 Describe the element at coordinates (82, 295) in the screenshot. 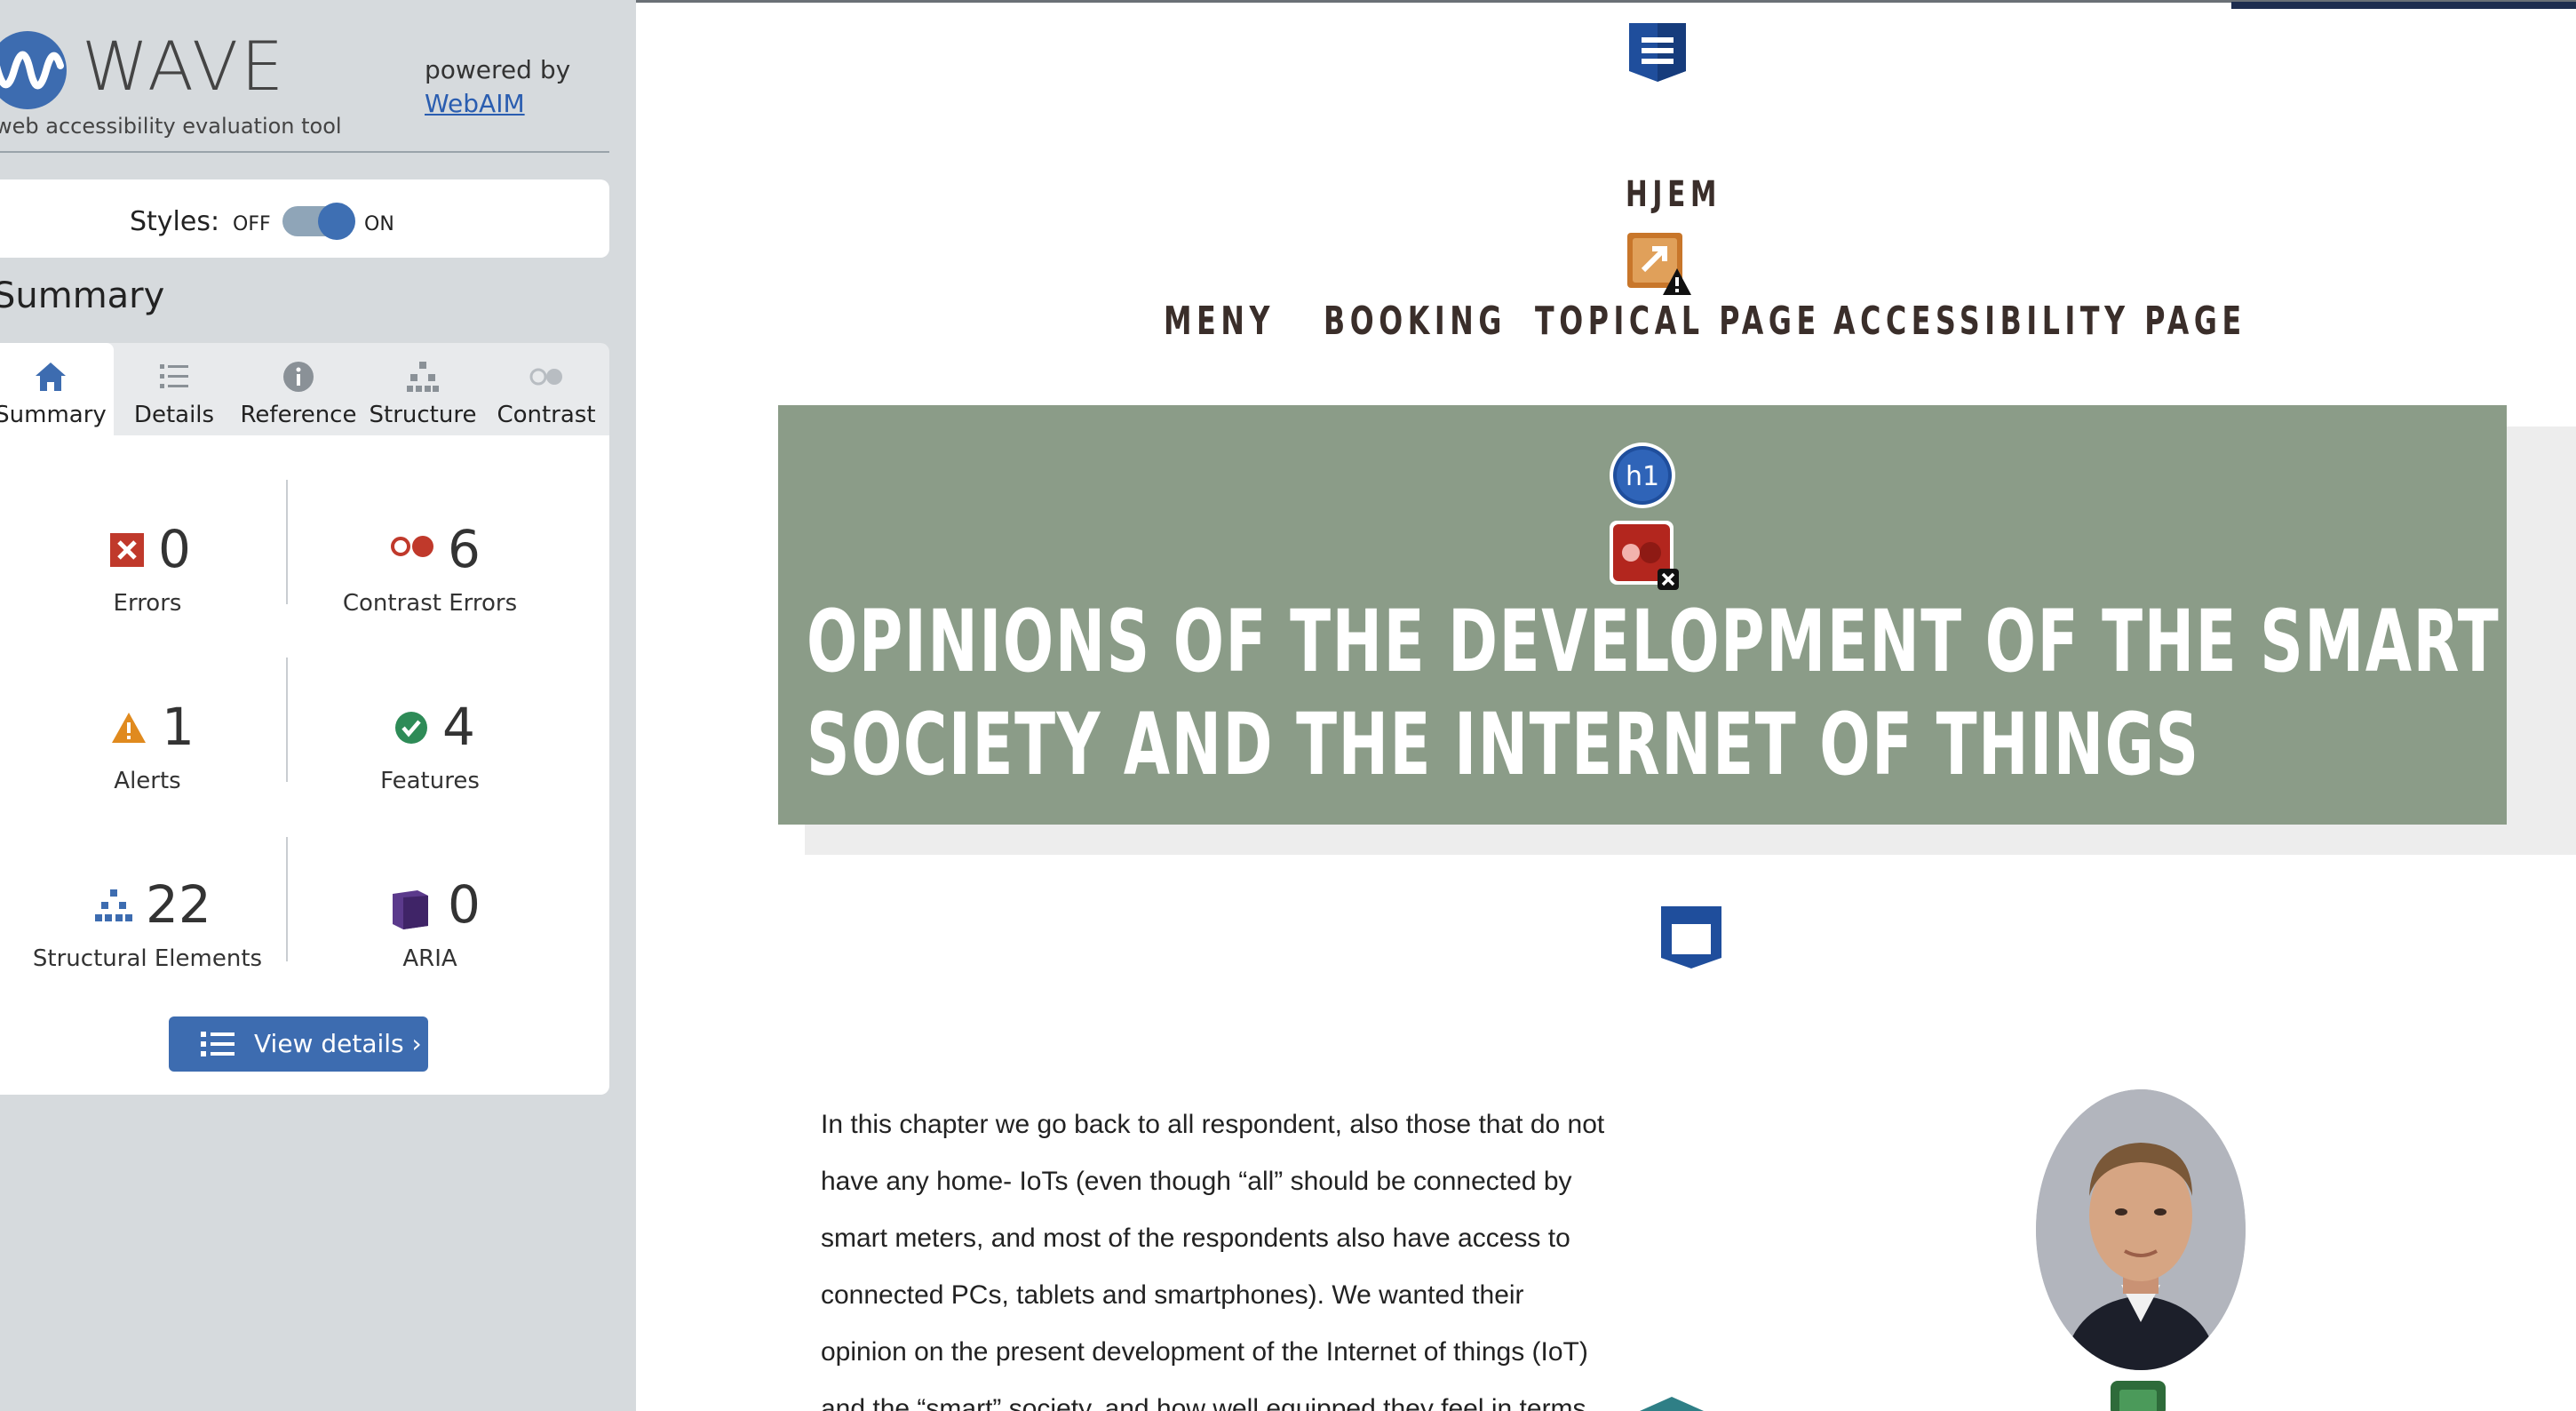

I see `section-heading: Summary` at that location.